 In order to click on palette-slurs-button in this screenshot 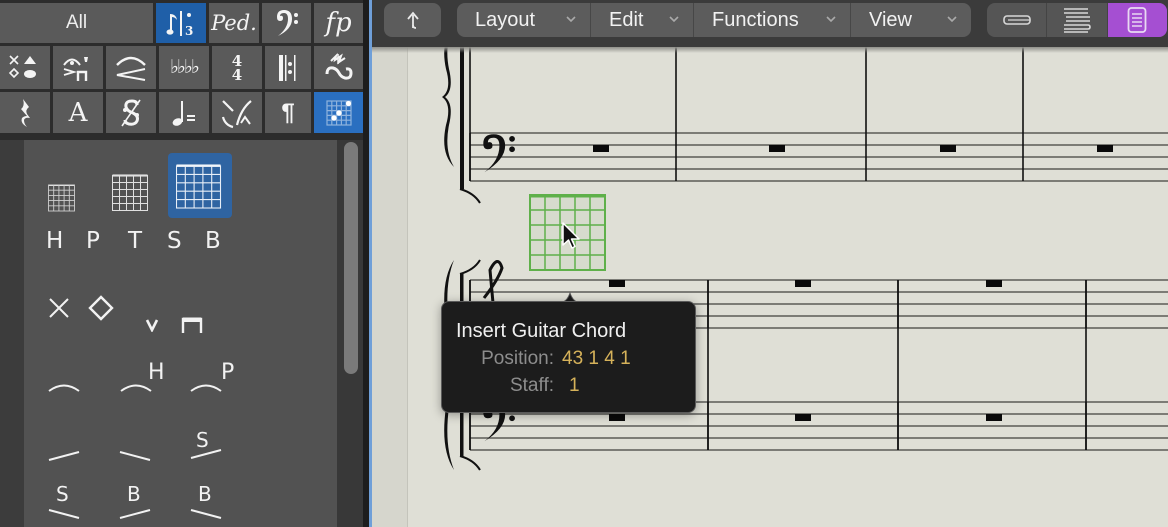, I will do `click(131, 67)`.